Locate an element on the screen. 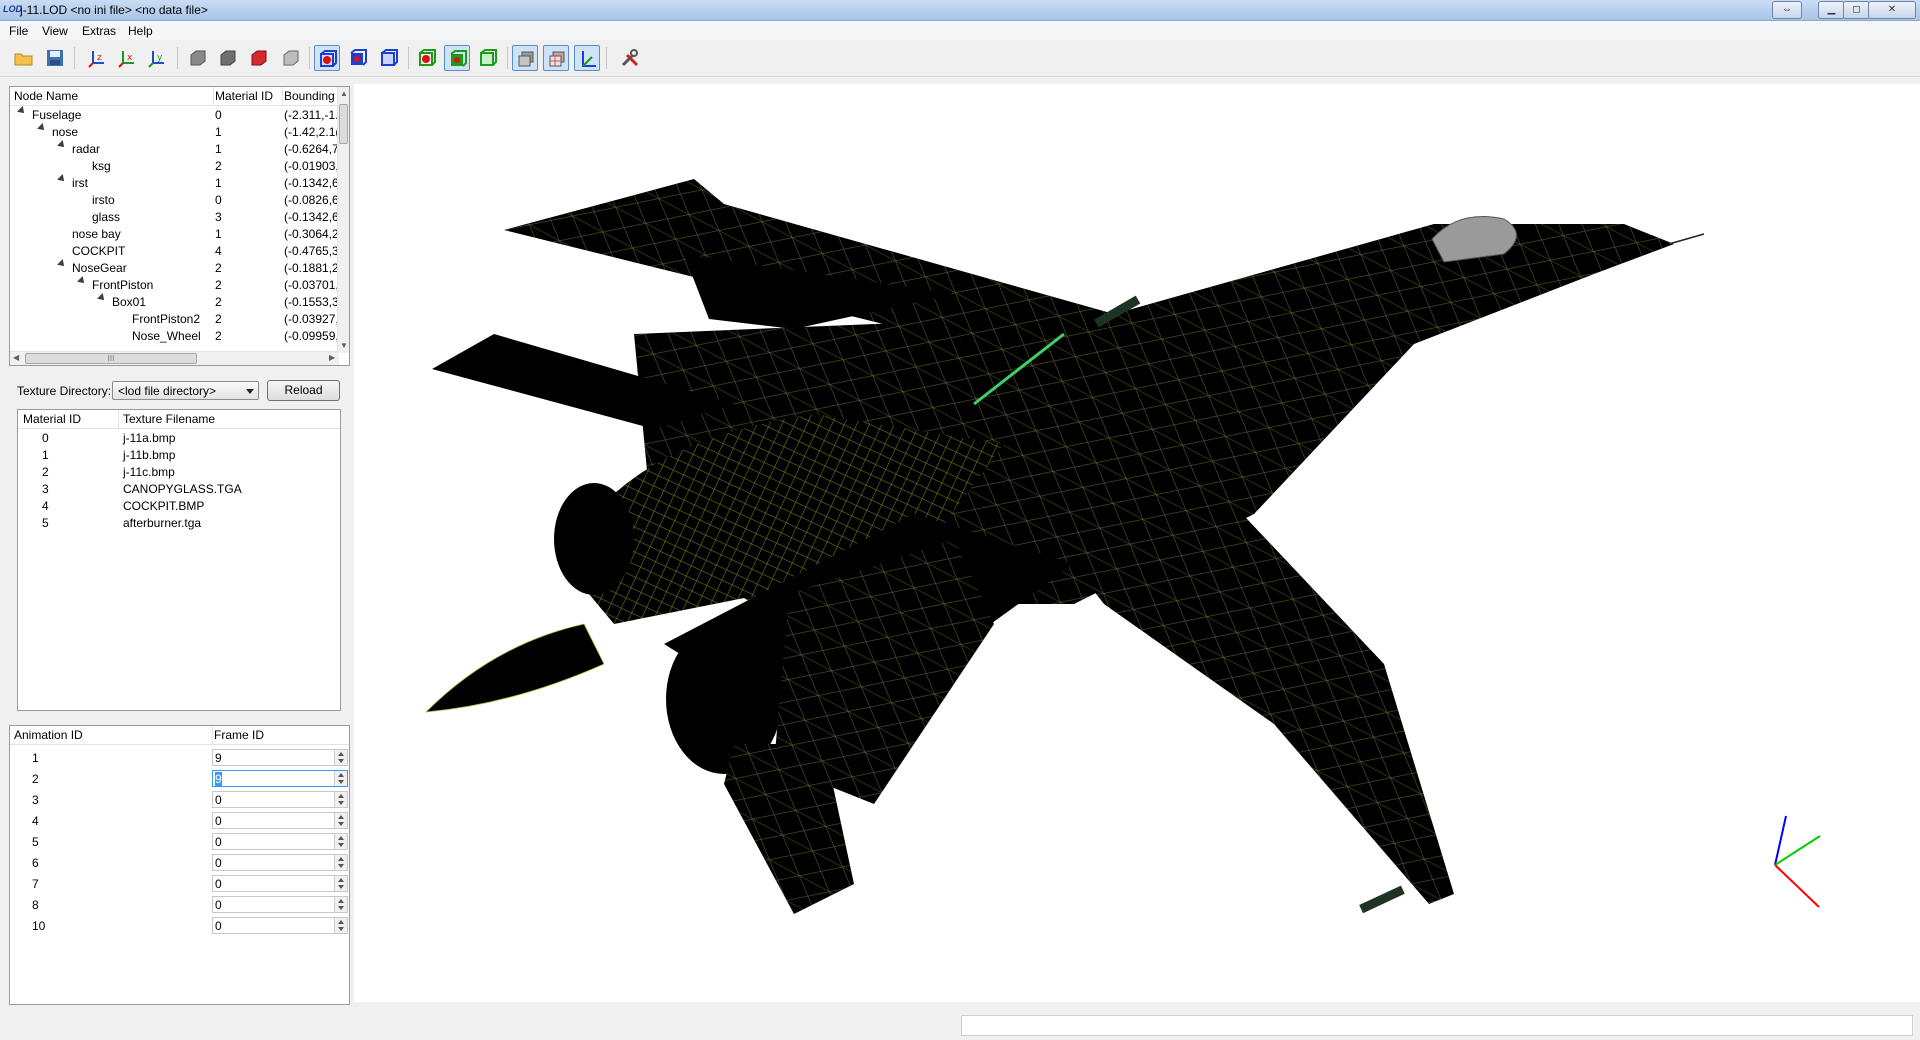 Image resolution: width=1920 pixels, height=1040 pixels. tree-row: Fuselage 0 (-2.311,-1. is located at coordinates (174, 115).